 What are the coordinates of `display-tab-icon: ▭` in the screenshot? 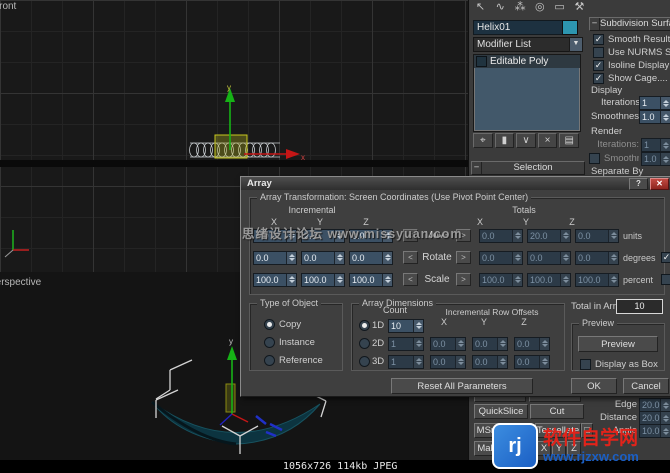 It's located at (559, 7).